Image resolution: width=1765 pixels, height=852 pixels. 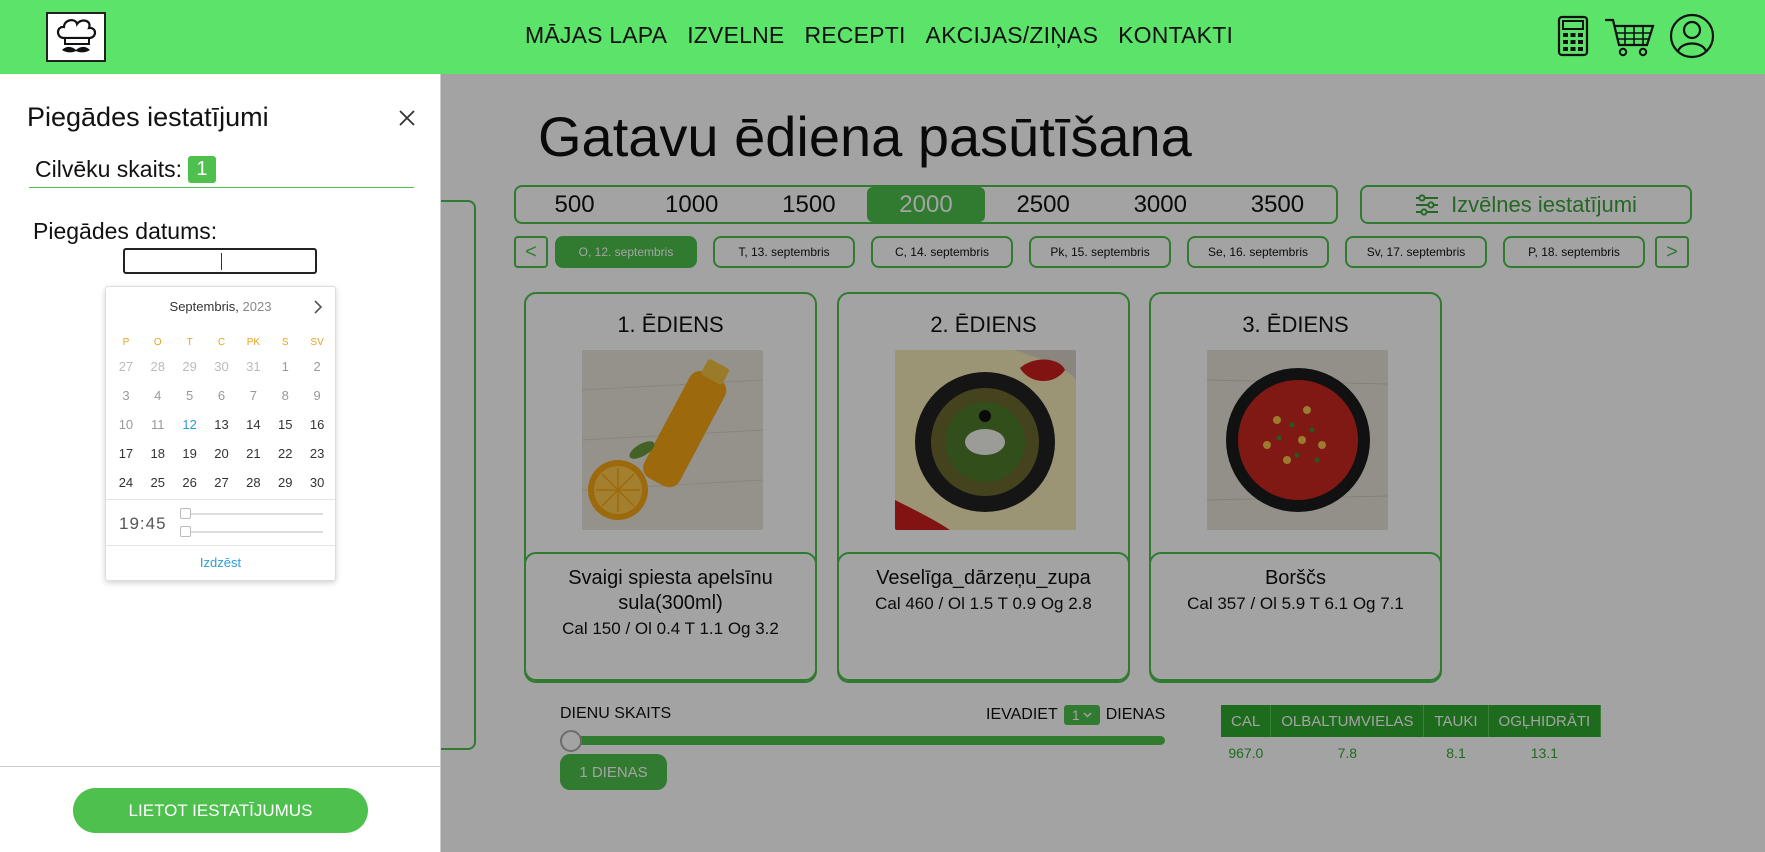 I want to click on calendar-day: 8, so click(x=285, y=395).